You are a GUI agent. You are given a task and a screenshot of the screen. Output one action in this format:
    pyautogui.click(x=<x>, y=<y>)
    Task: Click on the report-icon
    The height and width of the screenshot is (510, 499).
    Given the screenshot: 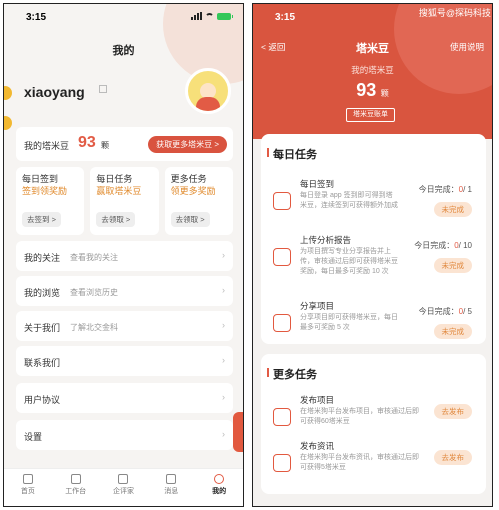 What is the action you would take?
    pyautogui.click(x=282, y=257)
    